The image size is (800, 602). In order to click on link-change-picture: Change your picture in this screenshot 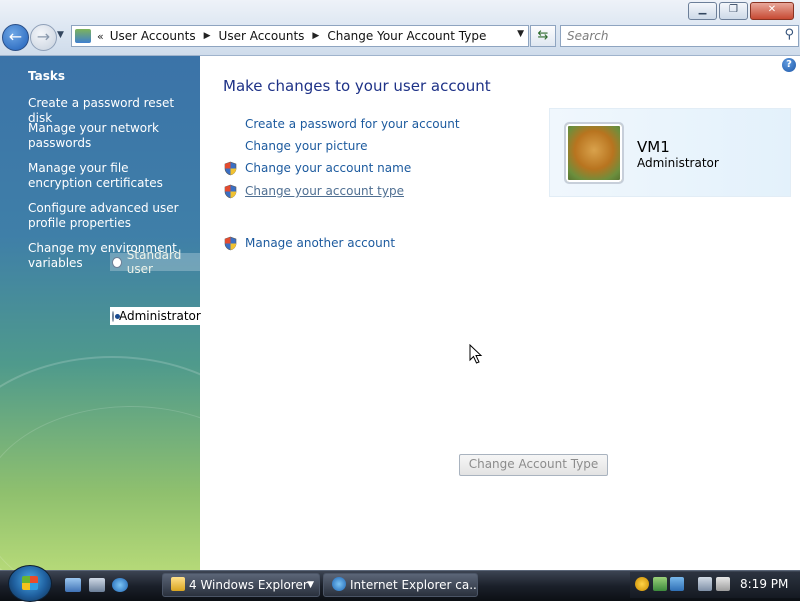, I will do `click(306, 146)`.